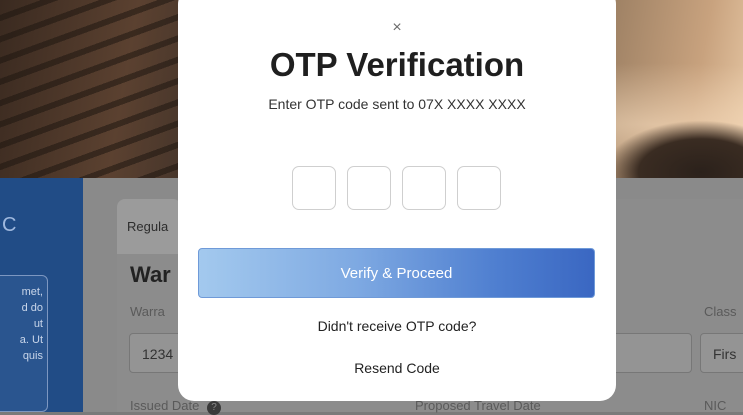 Image resolution: width=743 pixels, height=415 pixels. I want to click on railway-sleepers, so click(95, 89).